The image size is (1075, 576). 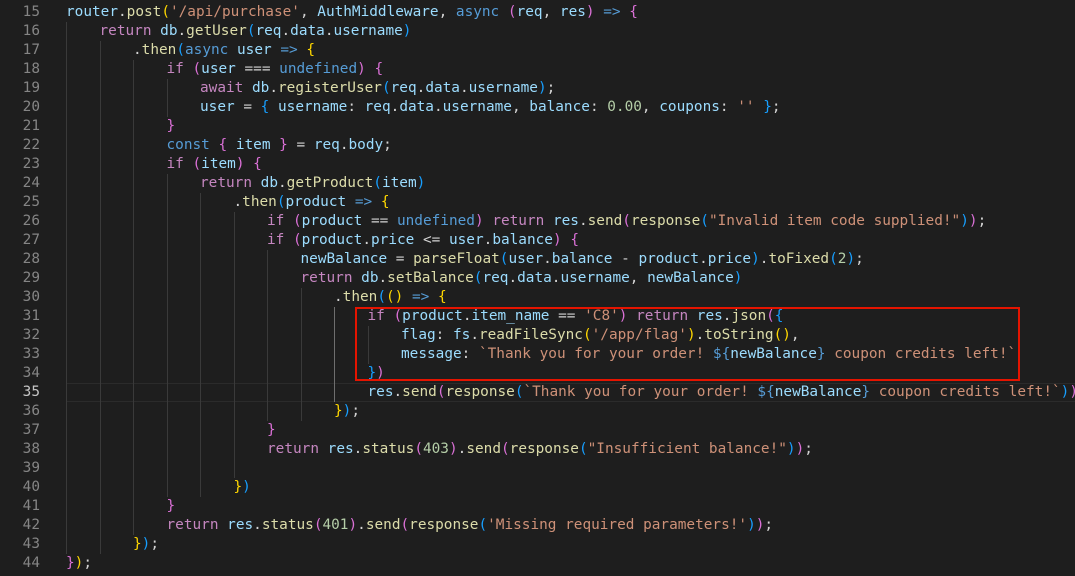 I want to click on code-token: user, so click(x=218, y=69).